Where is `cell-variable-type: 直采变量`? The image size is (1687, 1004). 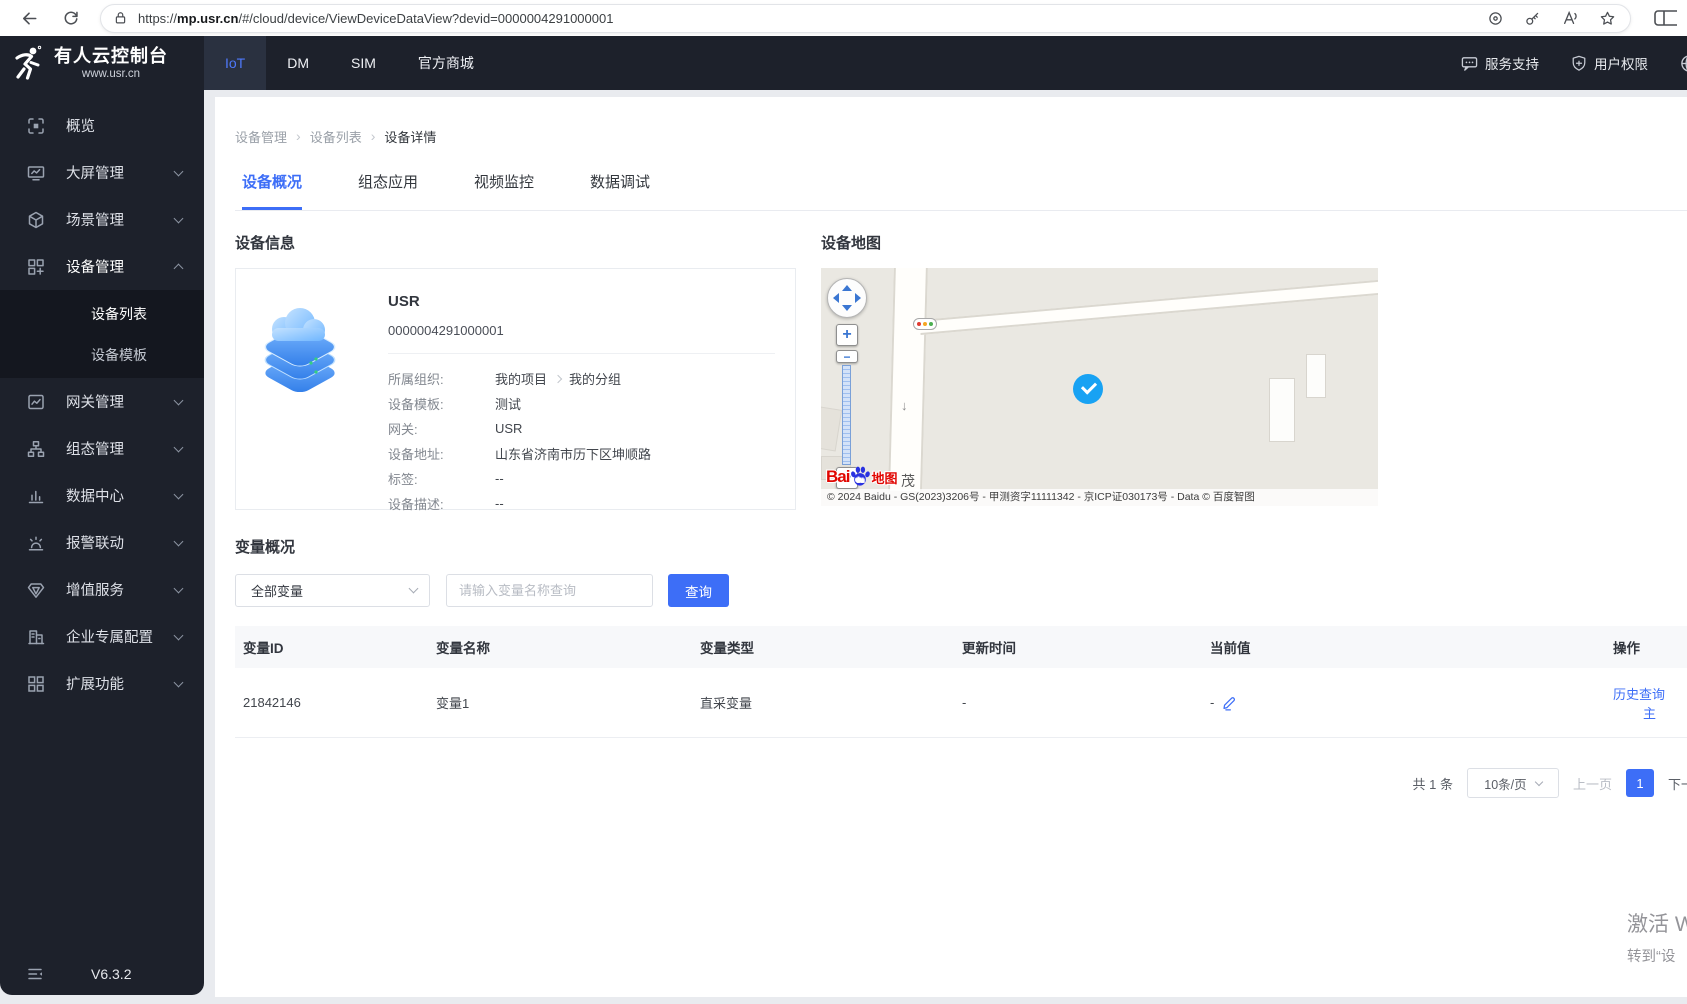 cell-variable-type: 直采变量 is located at coordinates (726, 703).